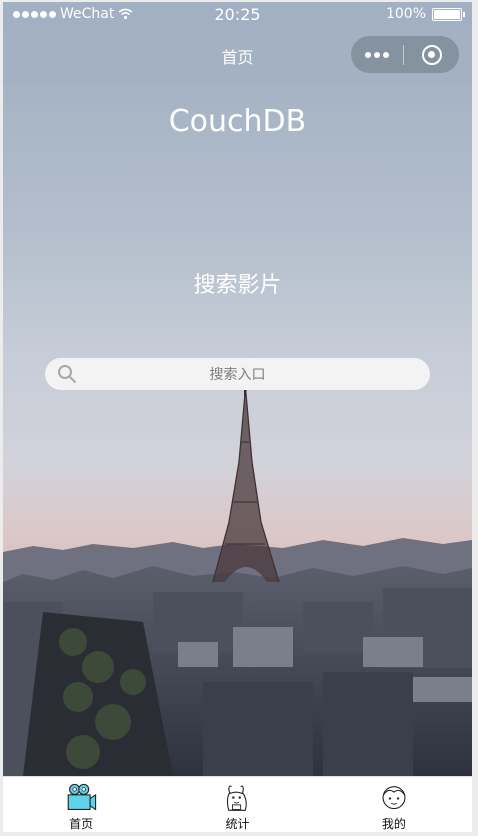  What do you see at coordinates (393, 824) in the screenshot?
I see `tab-profile-label: 我的` at bounding box center [393, 824].